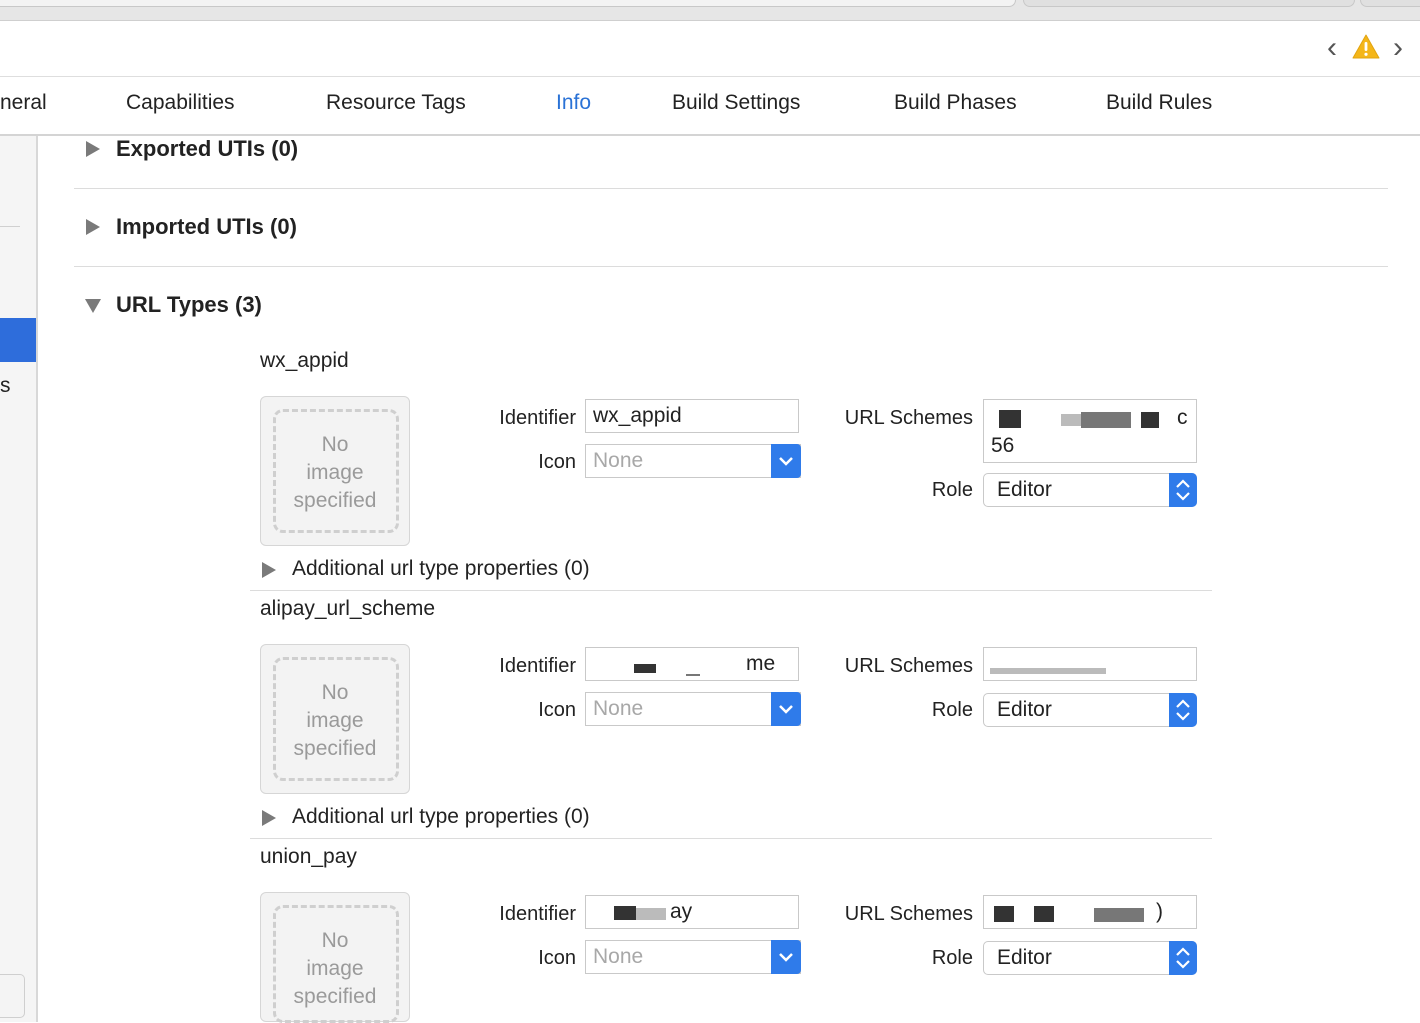 The image size is (1420, 1023). I want to click on imported-utis-header: Imported UTIs (0), so click(206, 227).